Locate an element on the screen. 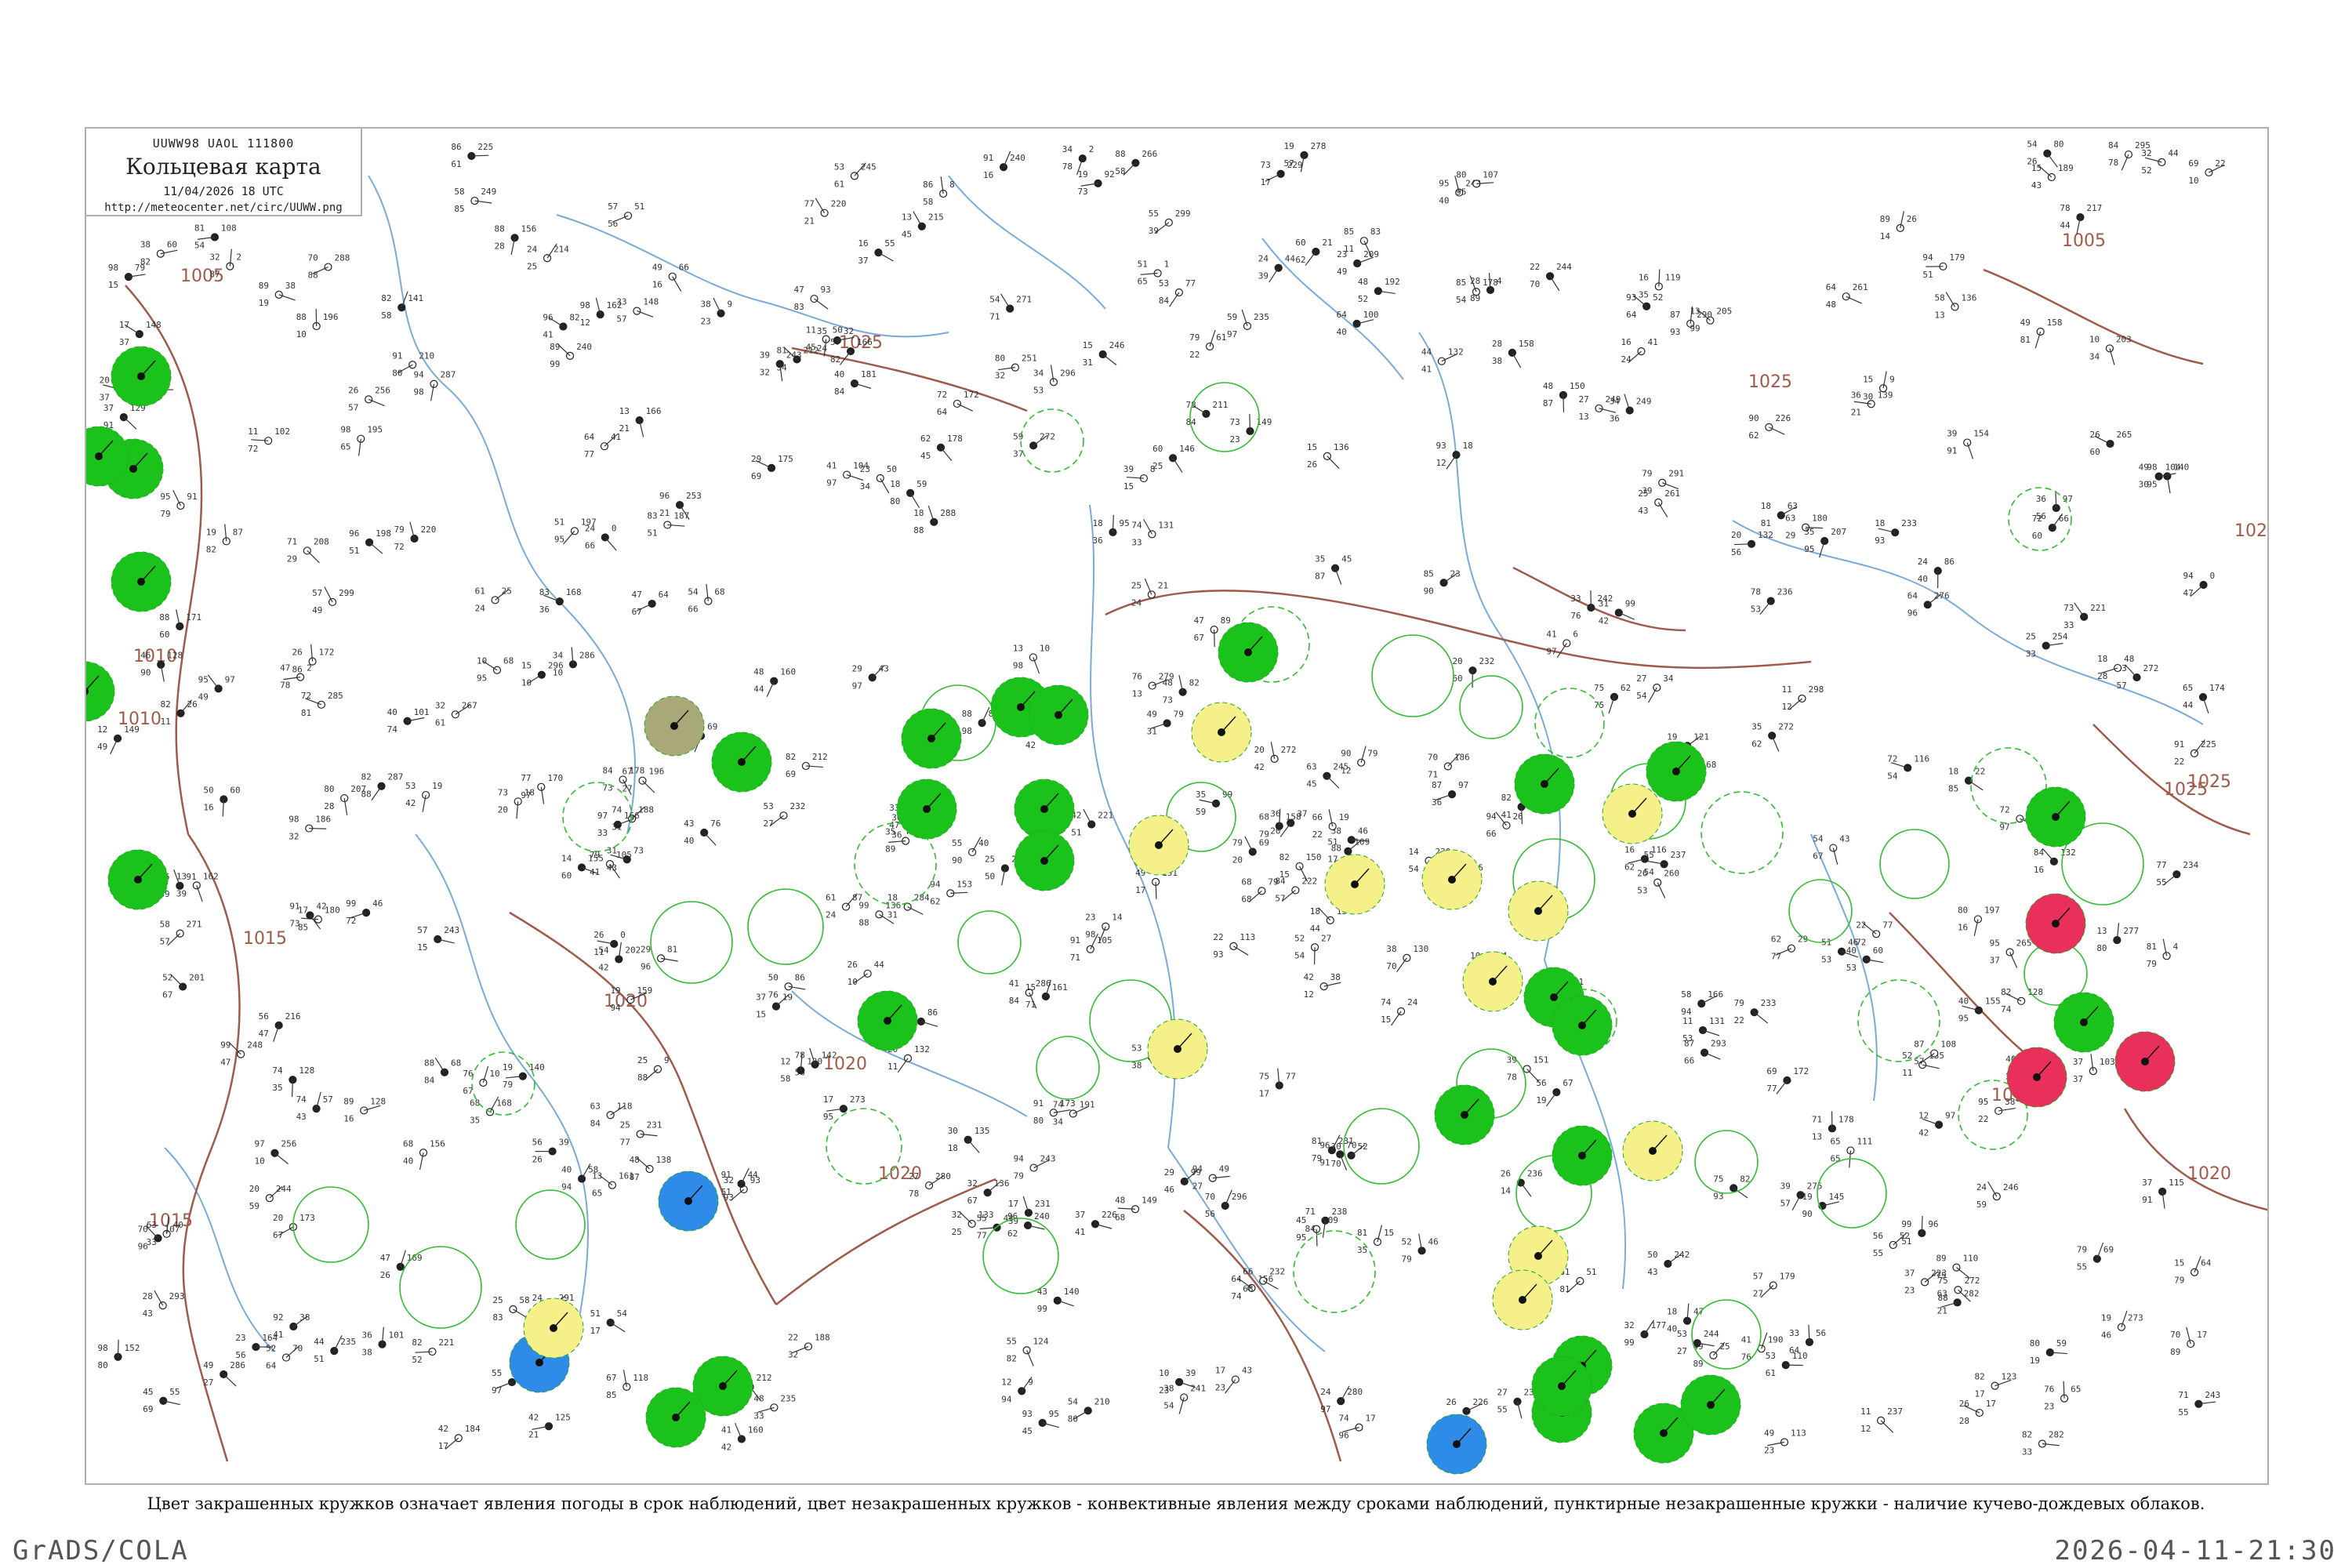 The image size is (2352, 1568). station-number: 197 is located at coordinates (1992, 910).